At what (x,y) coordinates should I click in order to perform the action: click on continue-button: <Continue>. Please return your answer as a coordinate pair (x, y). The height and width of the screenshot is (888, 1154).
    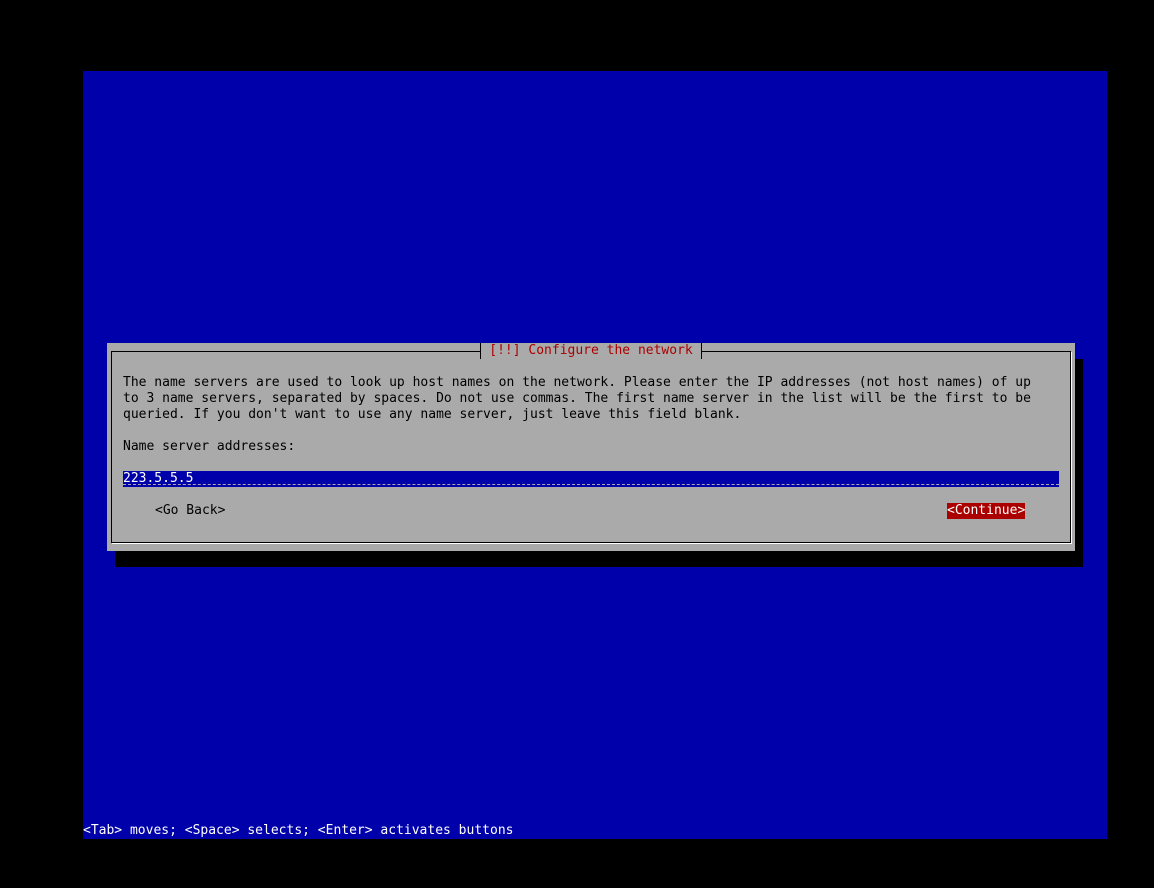
    Looking at the image, I should click on (986, 511).